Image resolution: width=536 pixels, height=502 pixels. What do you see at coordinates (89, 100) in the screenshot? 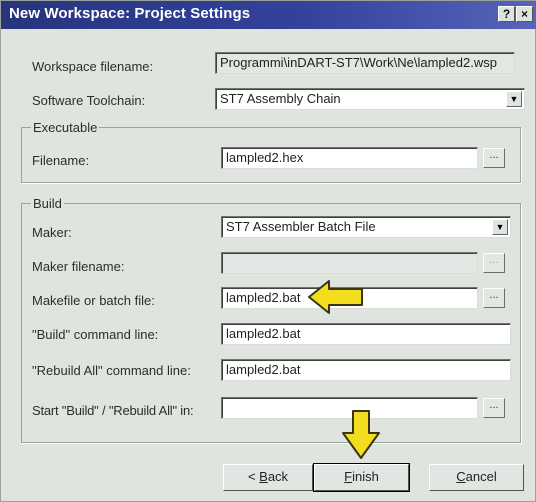
I see `toolchain-label: Software Toolchain:` at bounding box center [89, 100].